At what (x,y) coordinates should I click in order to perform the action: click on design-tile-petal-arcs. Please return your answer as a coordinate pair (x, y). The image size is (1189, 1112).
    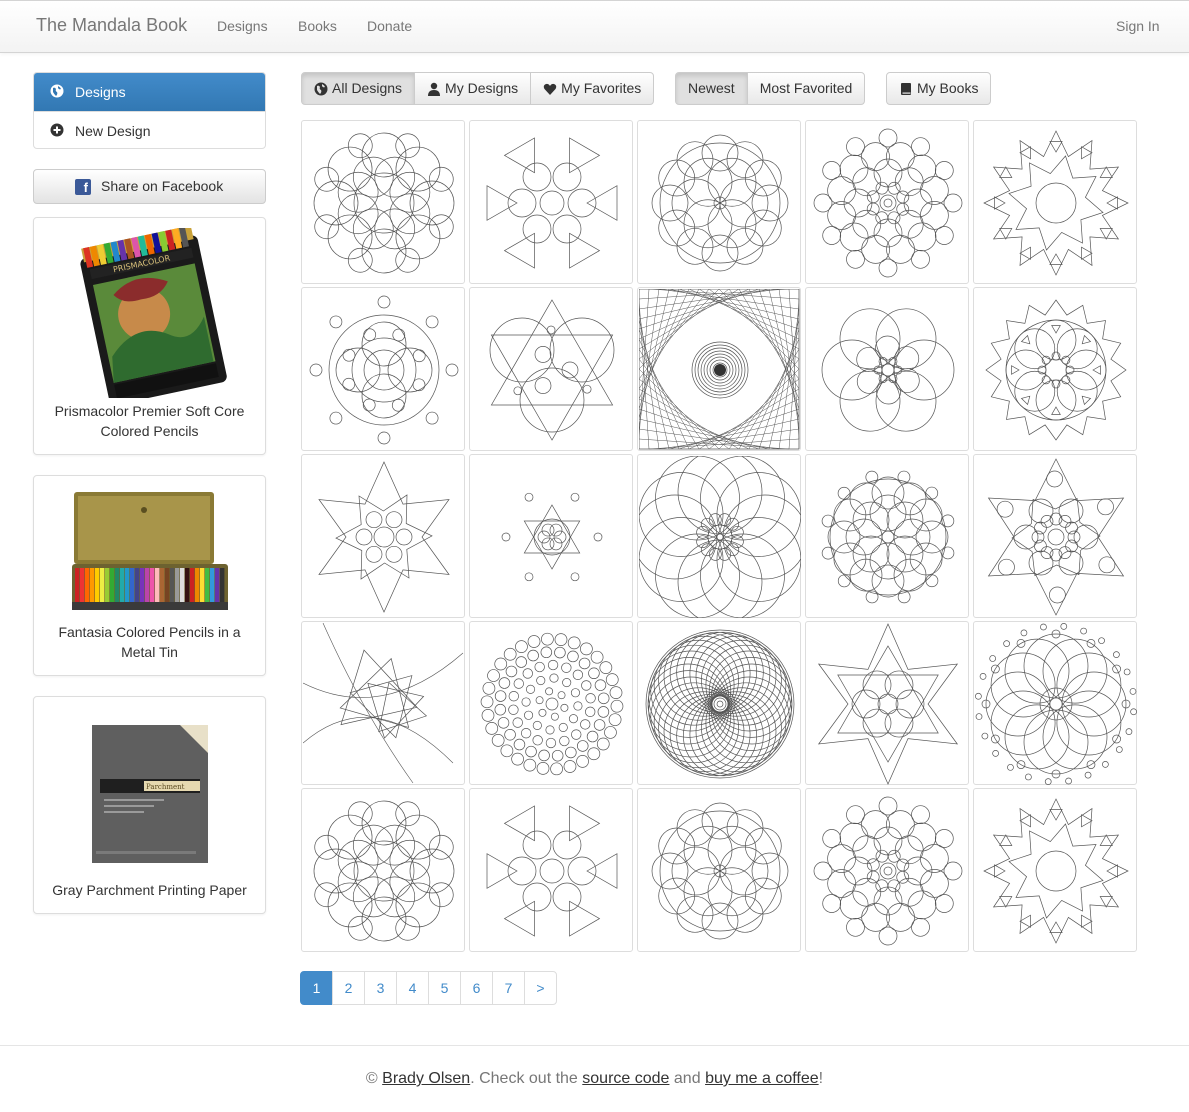
    Looking at the image, I should click on (719, 536).